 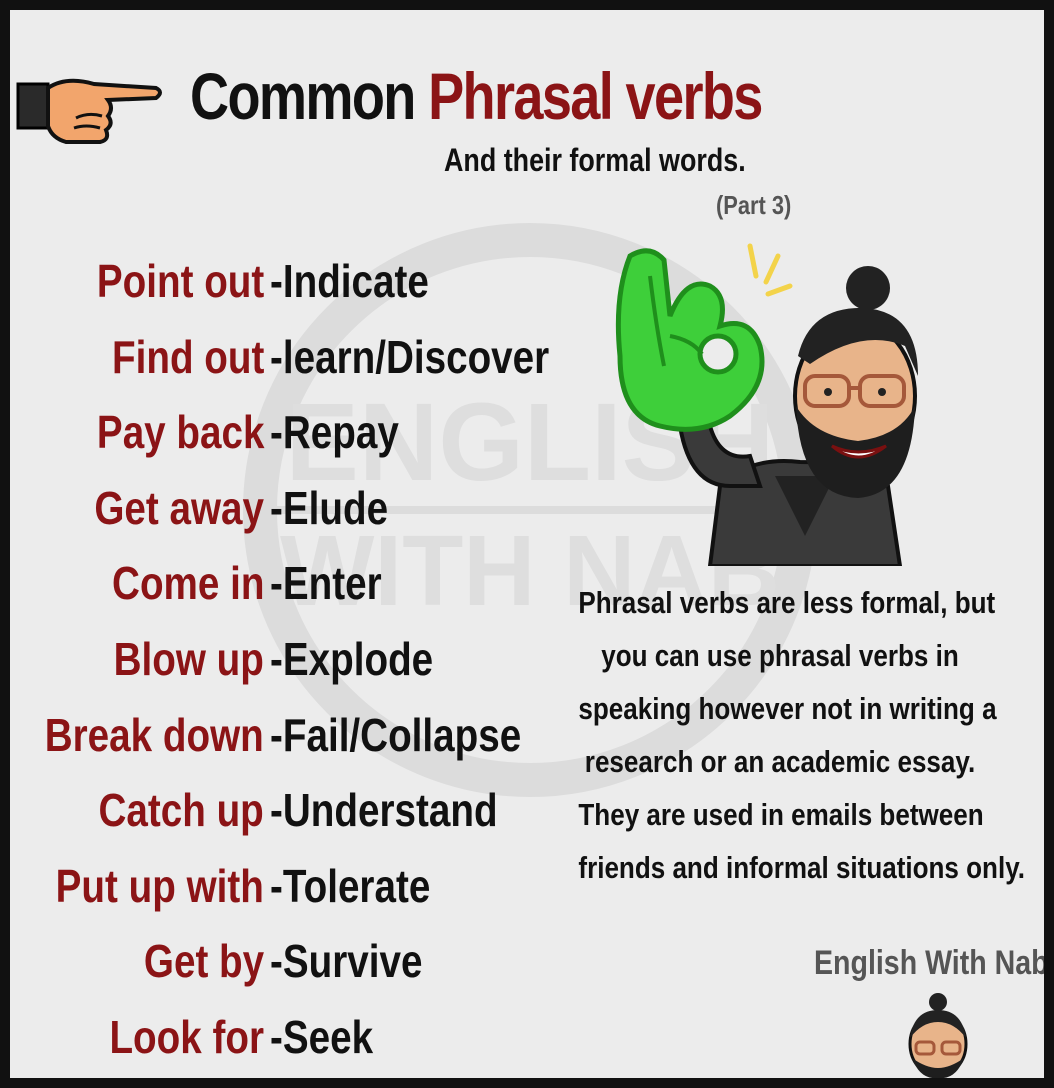 I want to click on note-line: friends and informal situations only., so click(x=801, y=867).